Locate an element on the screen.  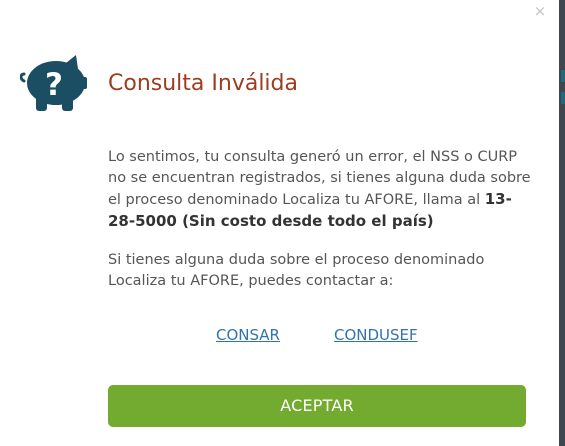
accept-button: ACEPTAR is located at coordinates (317, 406).